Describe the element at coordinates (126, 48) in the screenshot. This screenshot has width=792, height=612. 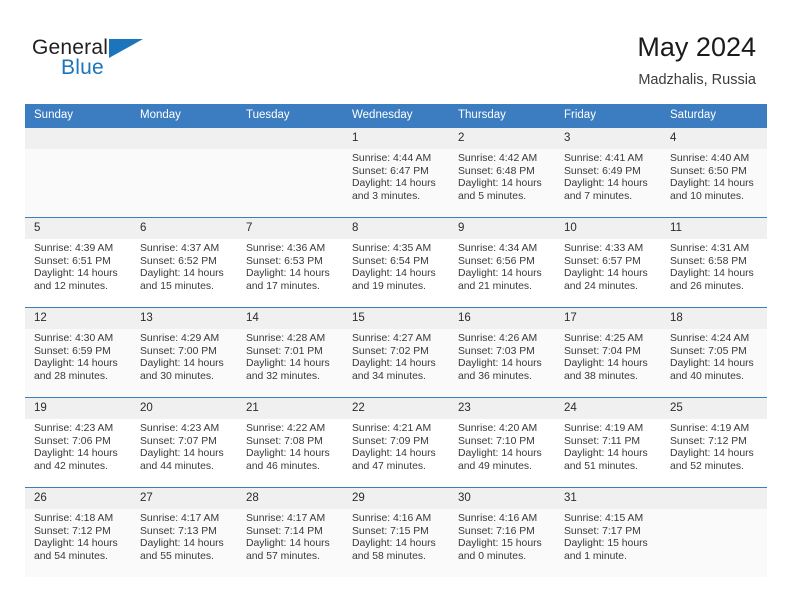
I see `logo-triangle-icon` at that location.